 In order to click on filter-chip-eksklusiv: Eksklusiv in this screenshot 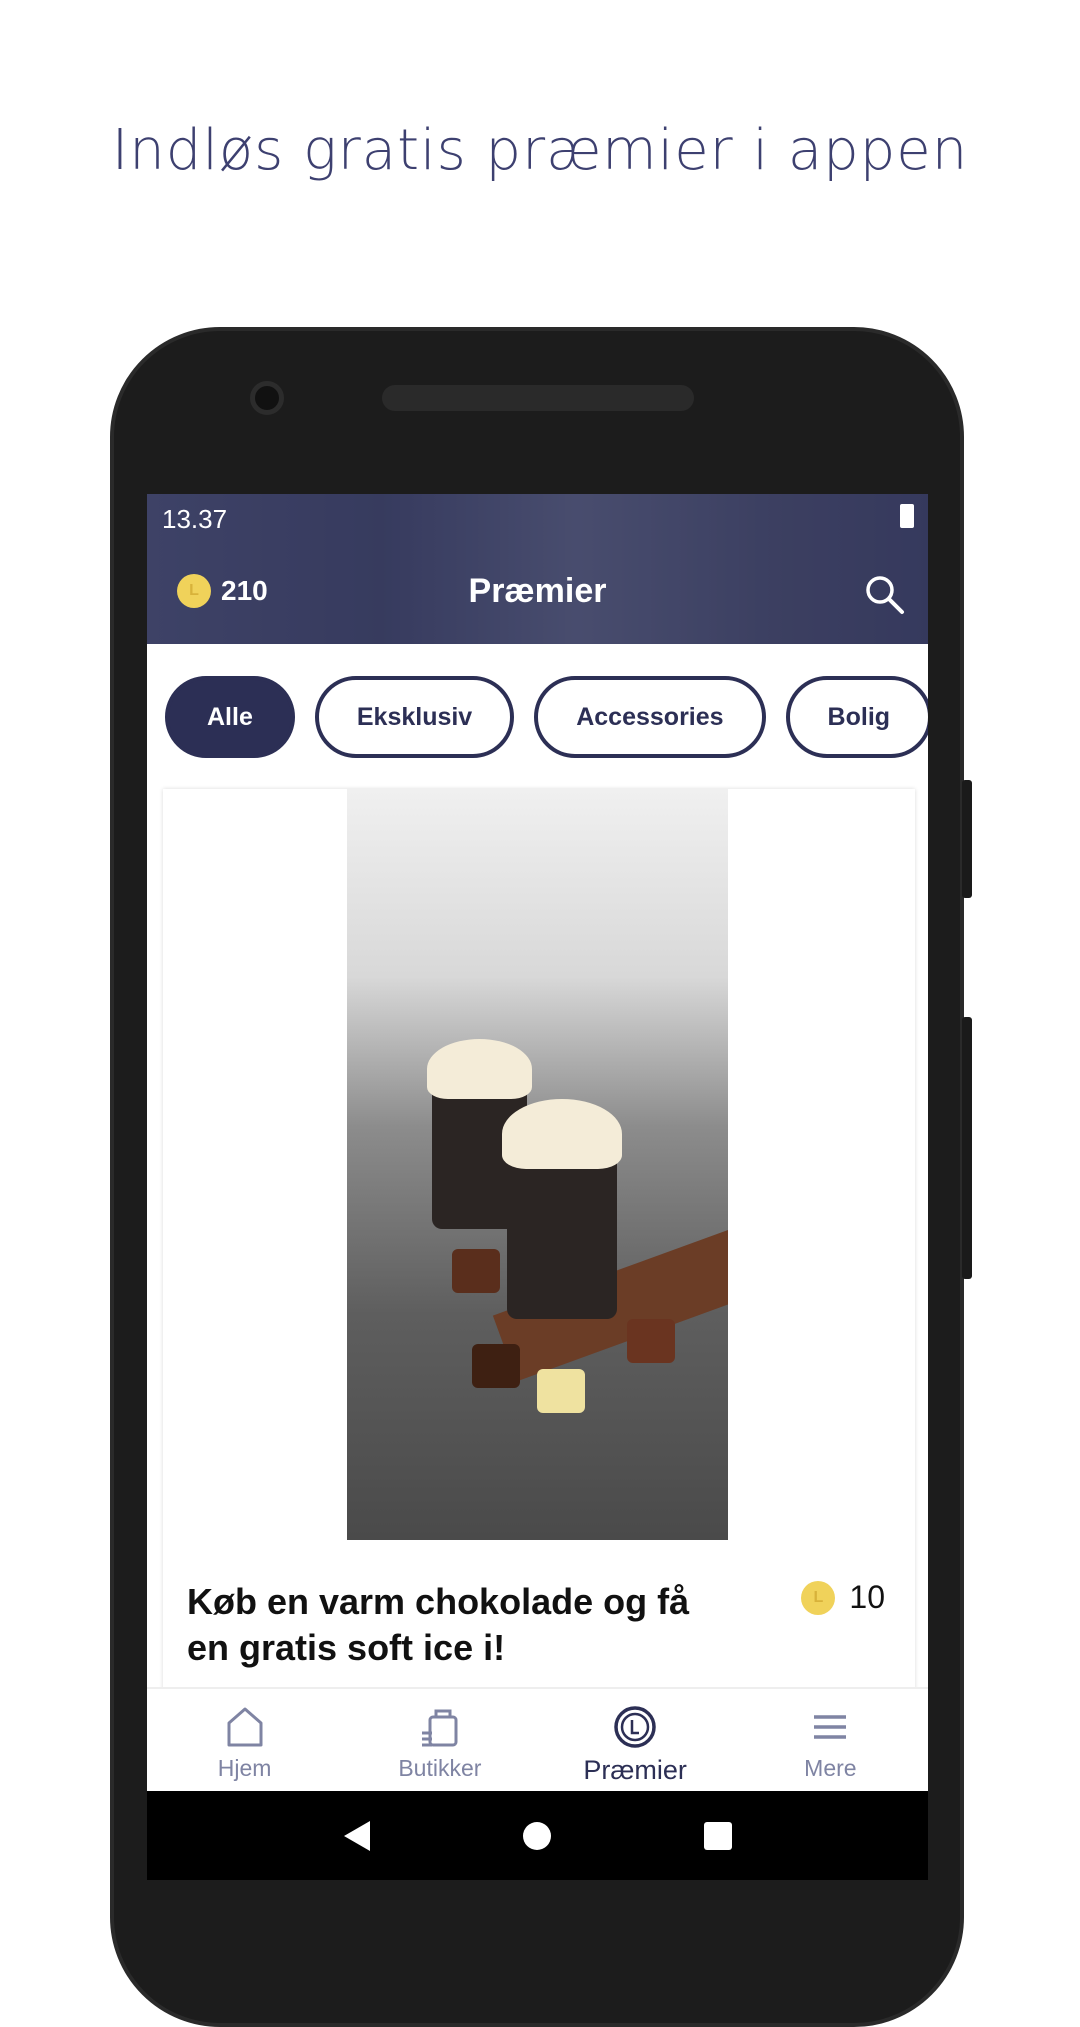, I will do `click(414, 717)`.